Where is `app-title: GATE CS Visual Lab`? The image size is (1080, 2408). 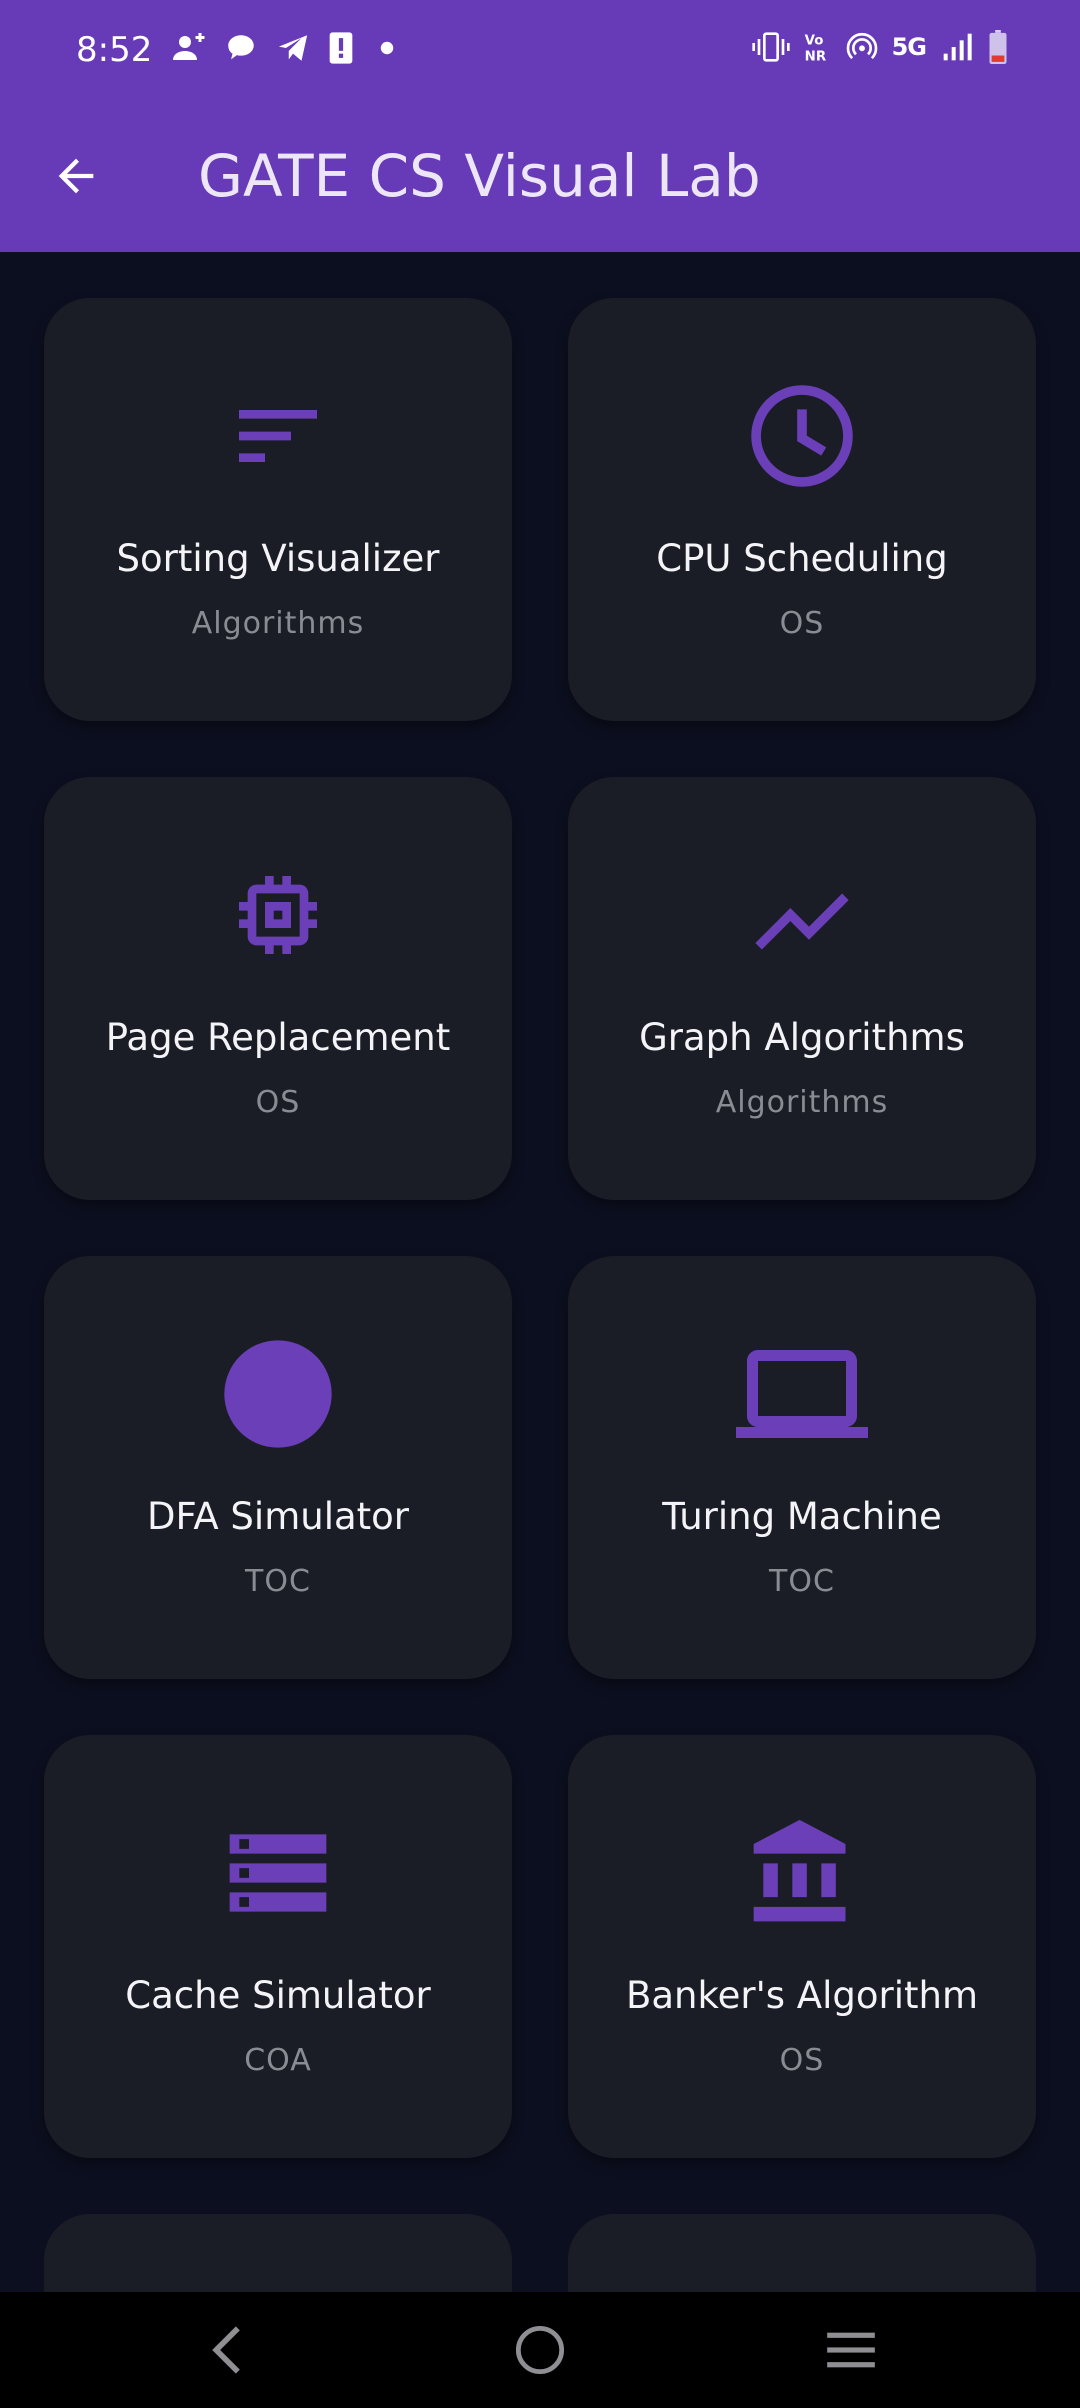
app-title: GATE CS Visual Lab is located at coordinates (479, 176).